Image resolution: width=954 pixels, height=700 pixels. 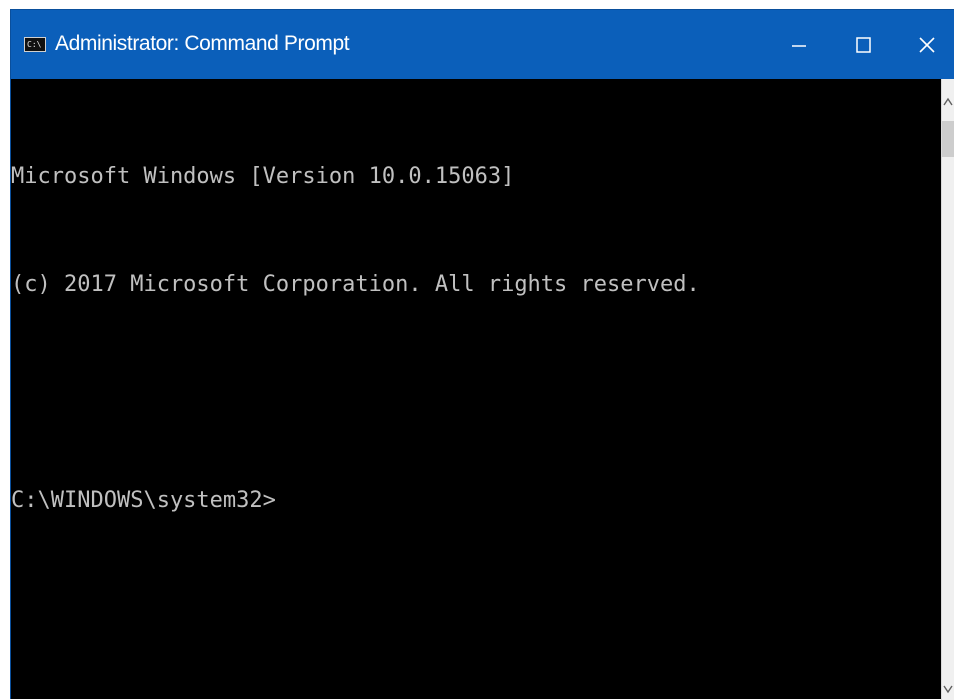 I want to click on minimize-icon, so click(x=799, y=45).